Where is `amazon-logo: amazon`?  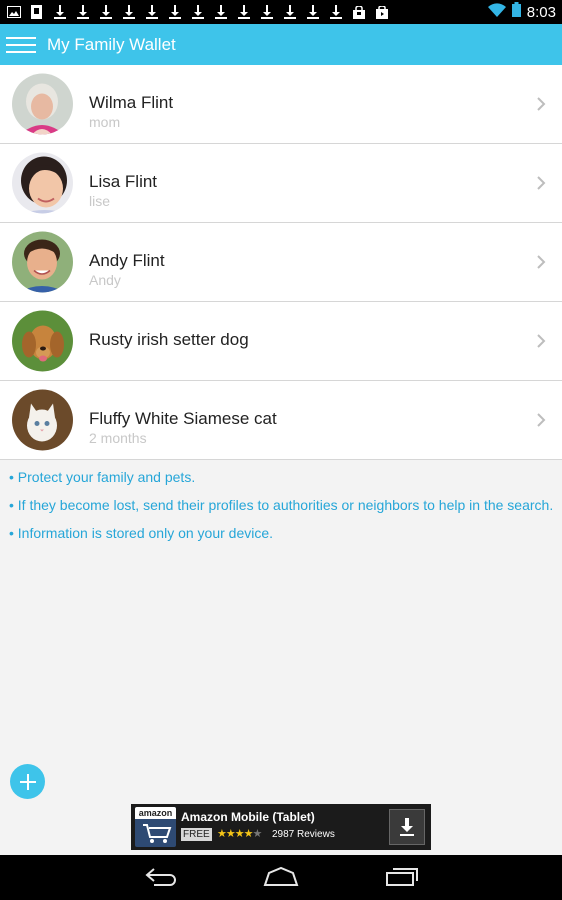 amazon-logo: amazon is located at coordinates (155, 827).